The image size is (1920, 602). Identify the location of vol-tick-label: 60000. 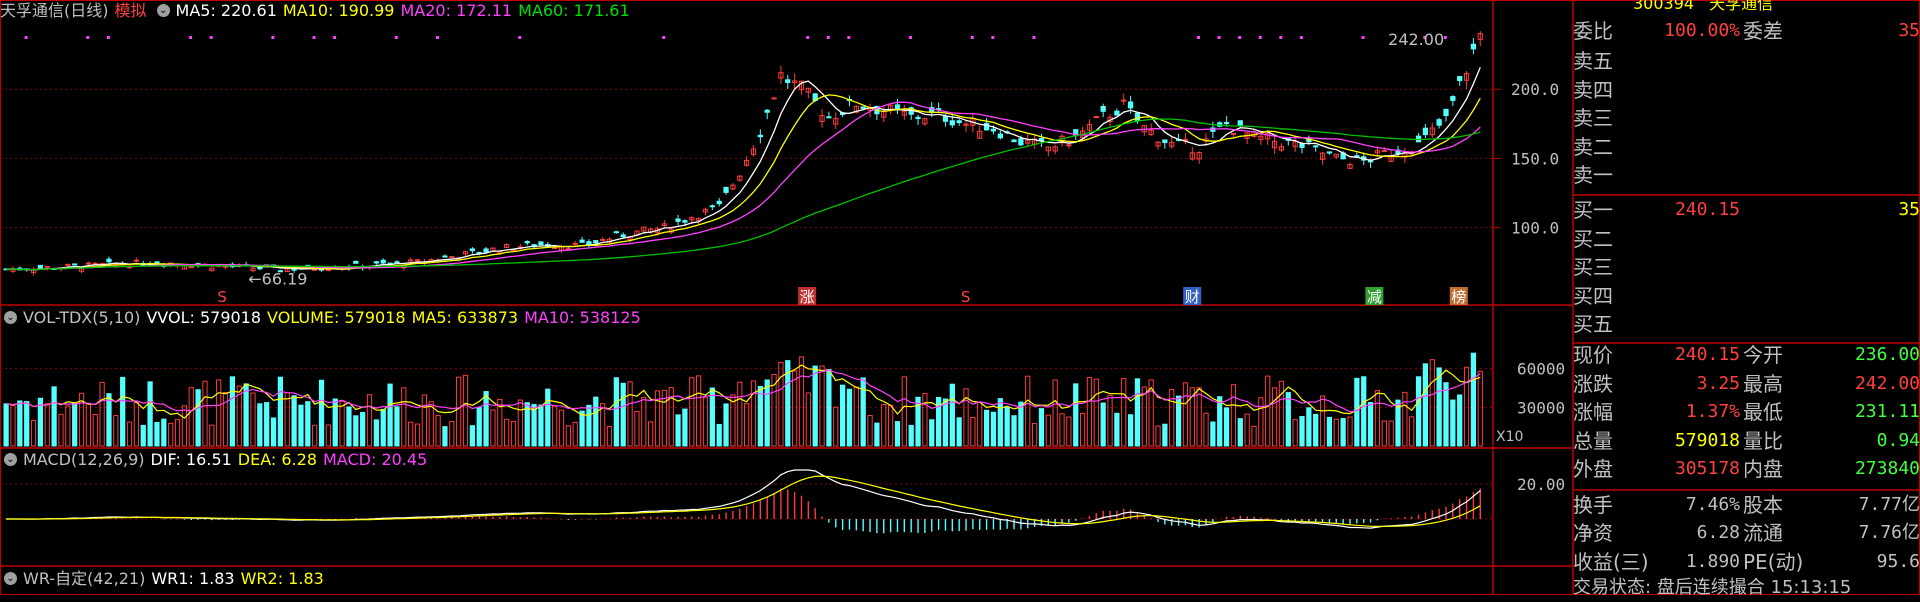
(1541, 369).